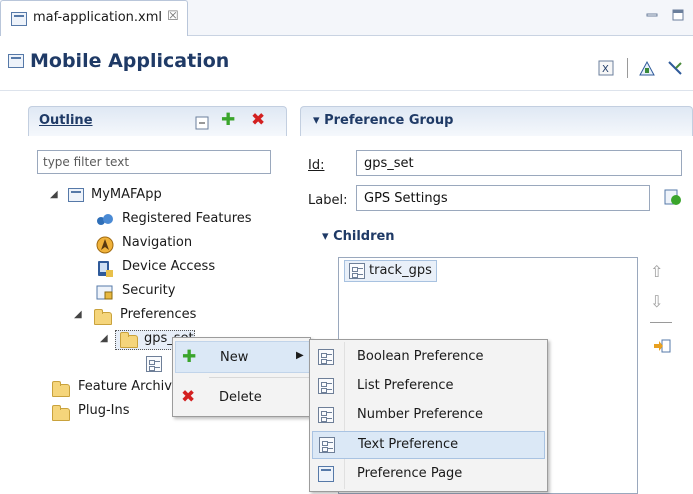  What do you see at coordinates (662, 346) in the screenshot?
I see `insert-icon` at bounding box center [662, 346].